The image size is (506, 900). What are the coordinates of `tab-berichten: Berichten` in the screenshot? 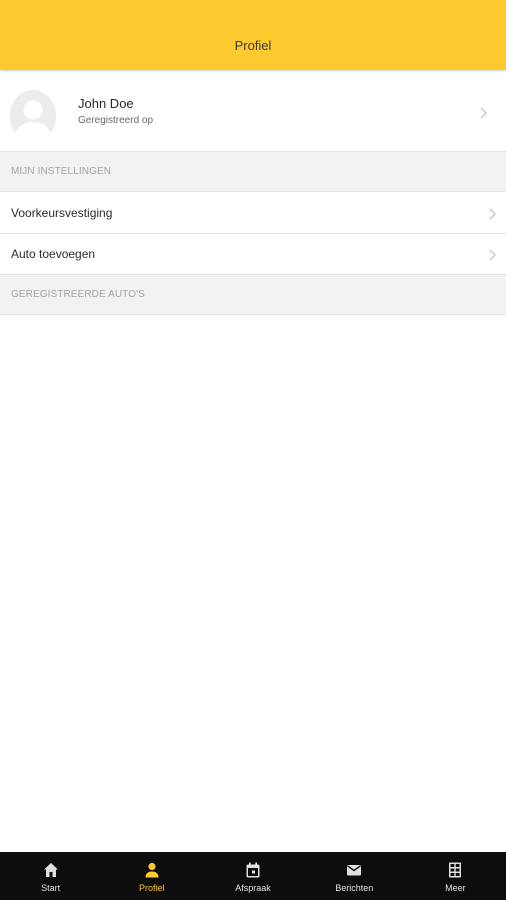 It's located at (354, 876).